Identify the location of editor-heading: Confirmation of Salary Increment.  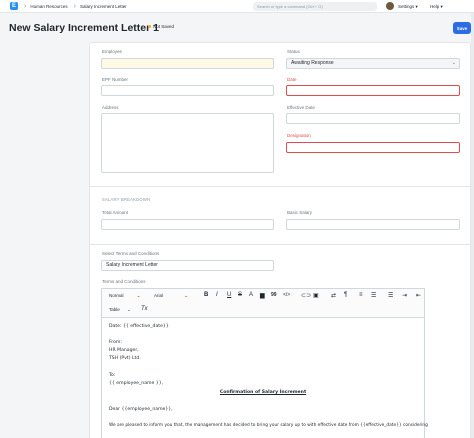
(263, 392).